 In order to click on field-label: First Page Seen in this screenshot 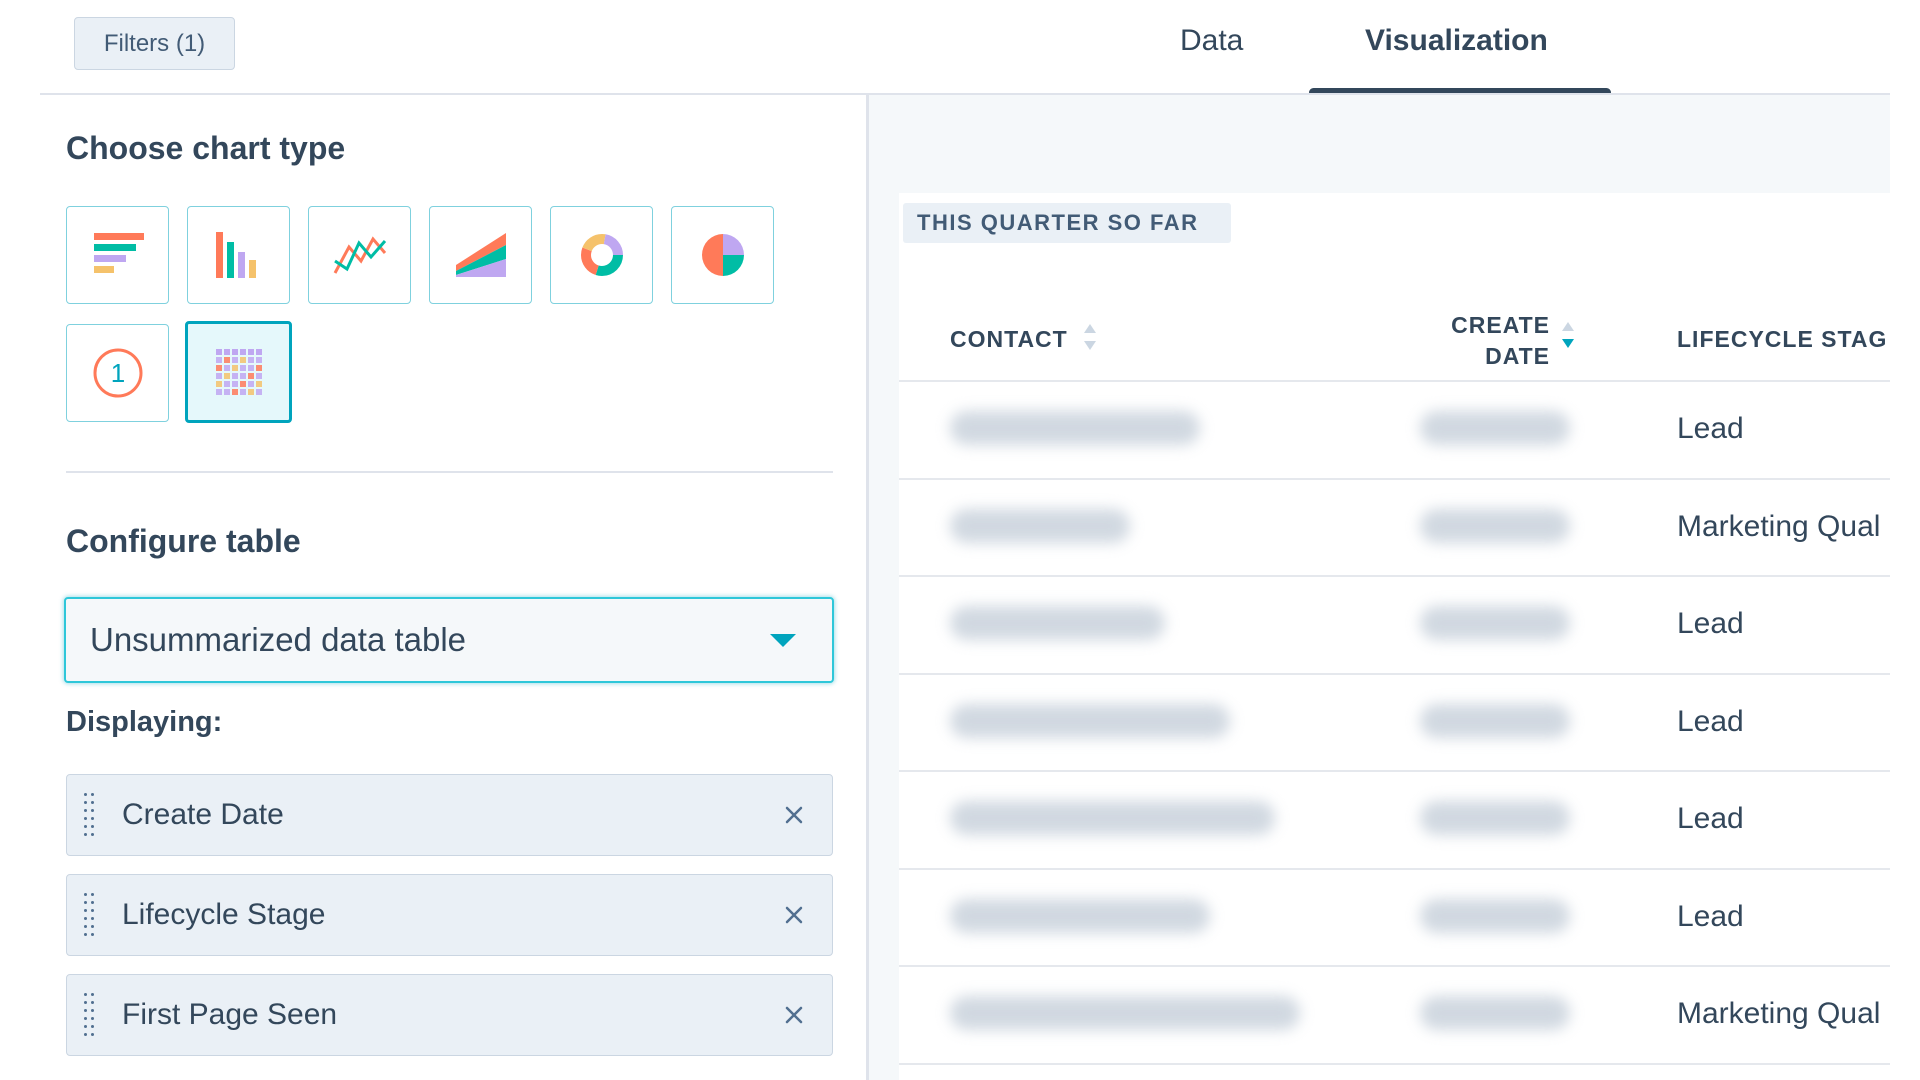, I will do `click(230, 1014)`.